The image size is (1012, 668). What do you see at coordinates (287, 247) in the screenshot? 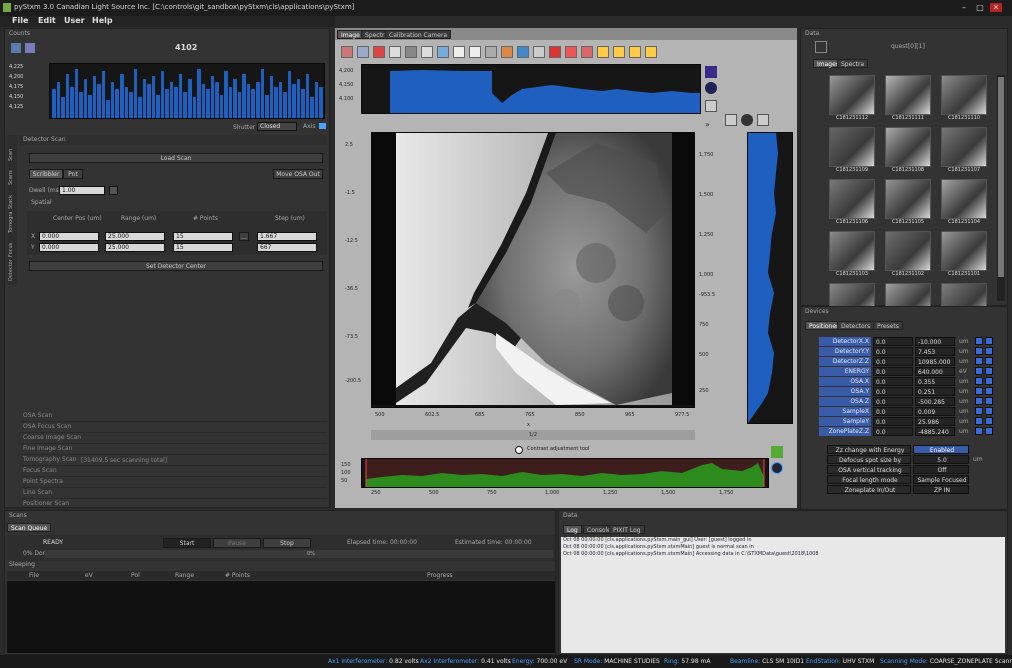
I see `step-y-input: 667` at bounding box center [287, 247].